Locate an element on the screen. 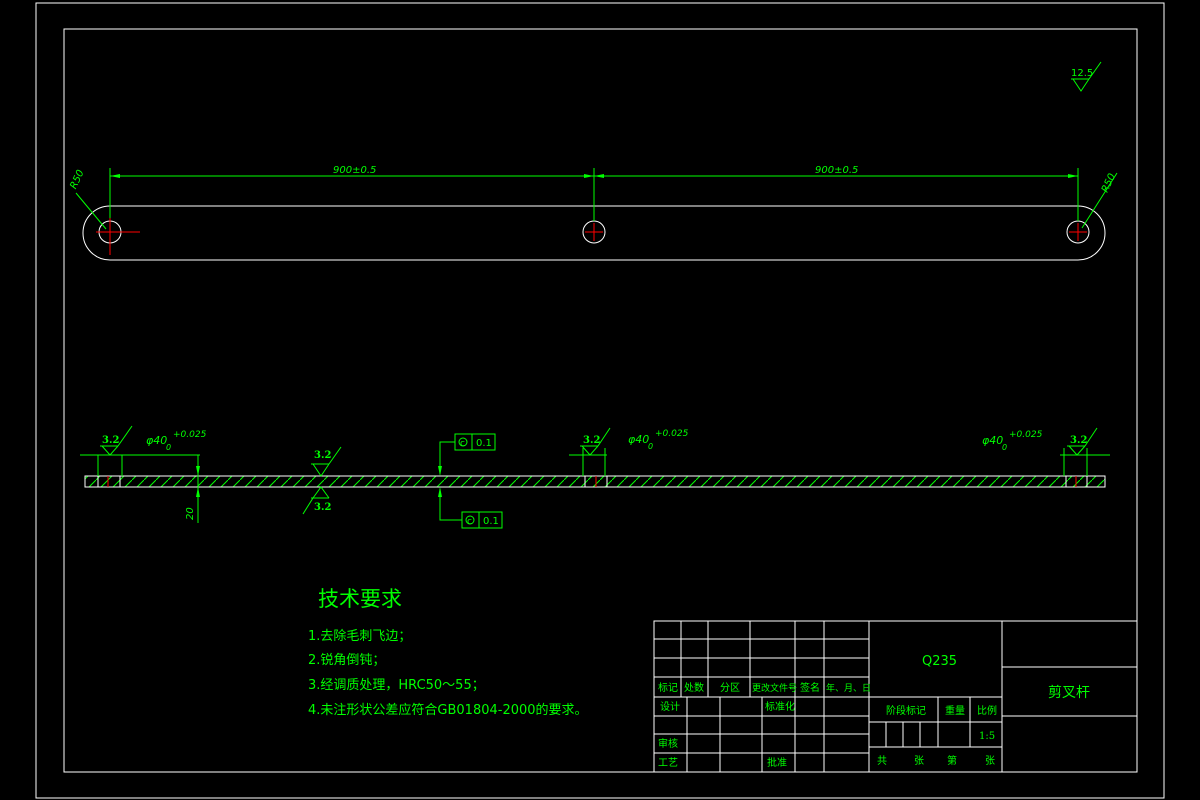  top-view: 900±0.5 900±0.5 R50 R50 is located at coordinates (593, 213).